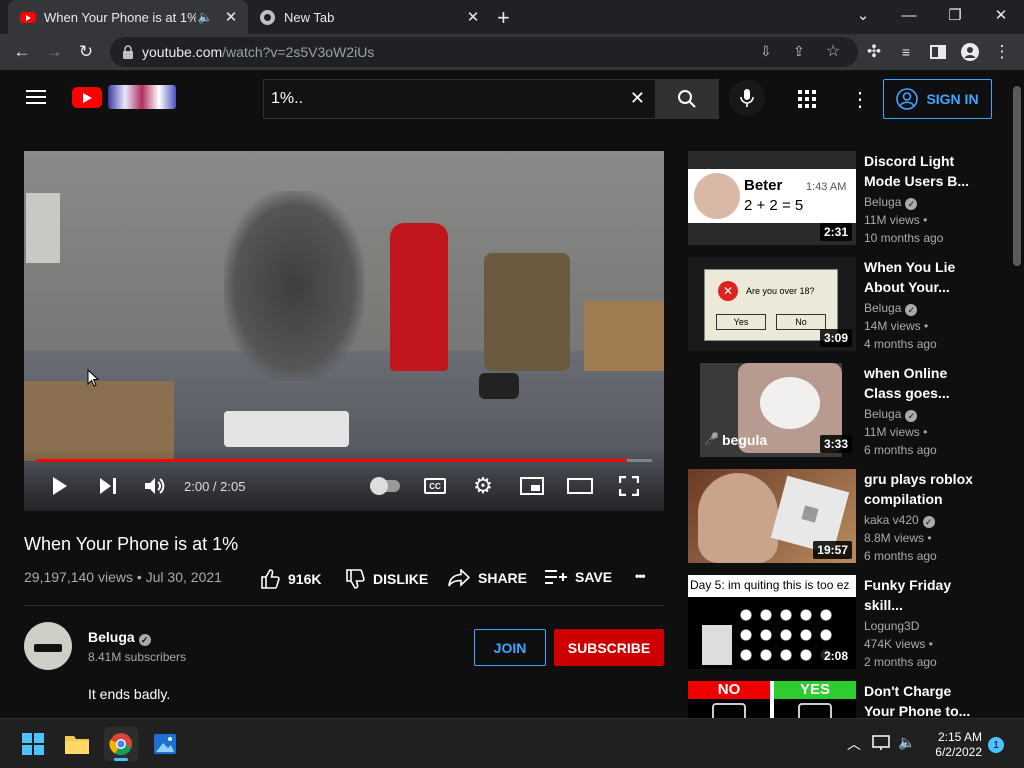  I want to click on youtube-logo-icon, so click(87, 97).